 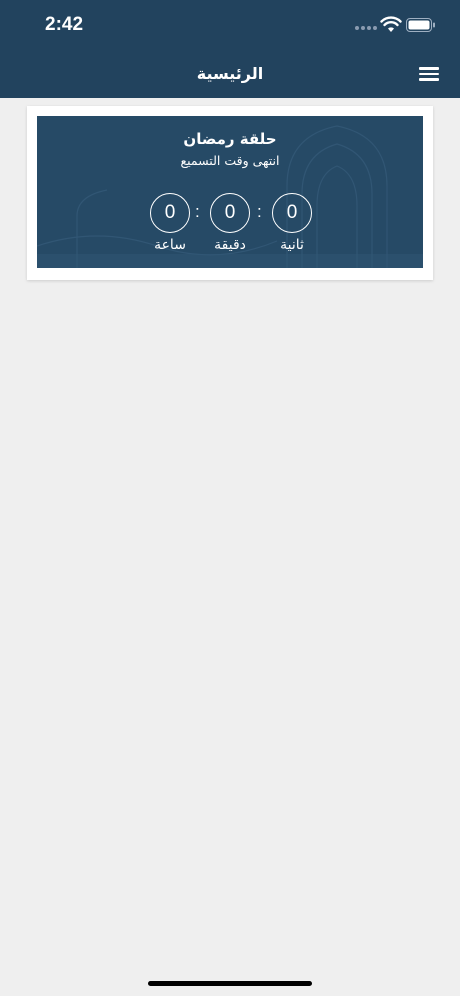 What do you see at coordinates (170, 213) in the screenshot?
I see `hours-value: 0` at bounding box center [170, 213].